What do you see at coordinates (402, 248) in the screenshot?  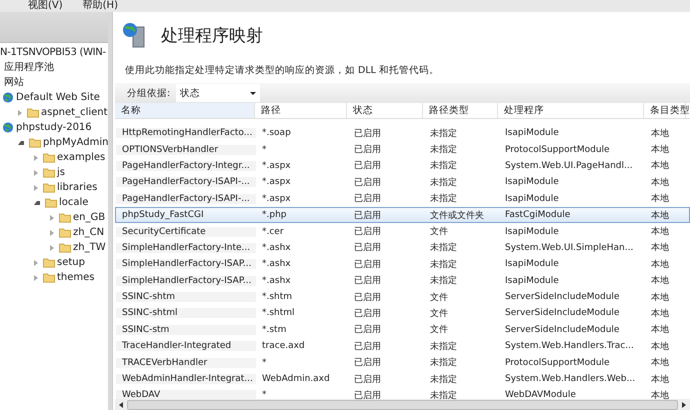 I see `table-row: SimpleHandlerFactory-Inte... *.ashx 已启用 未指定 System.Web.UI.SimpleHan... 本地` at bounding box center [402, 248].